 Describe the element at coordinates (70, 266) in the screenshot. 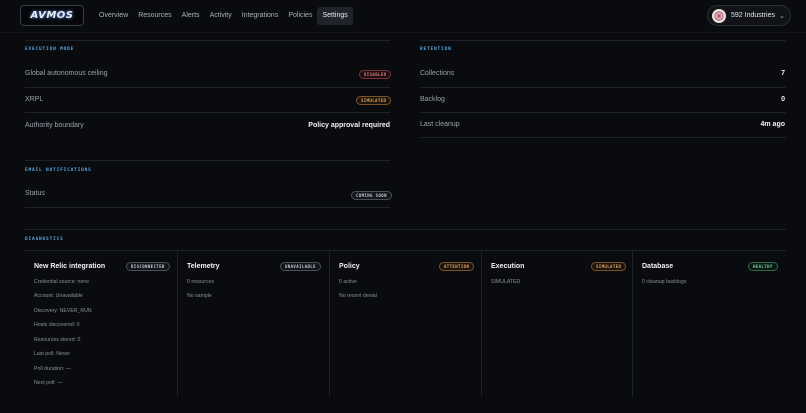

I see `card-title: New Relic integration` at that location.